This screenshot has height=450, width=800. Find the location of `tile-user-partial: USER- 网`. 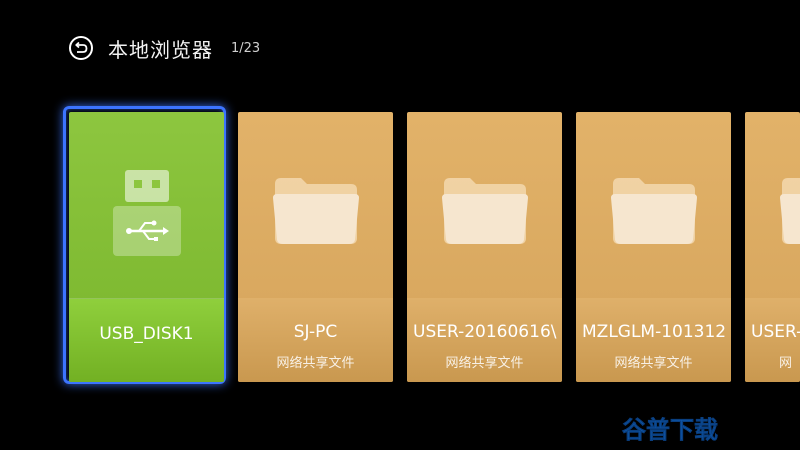

tile-user-partial: USER- 网 is located at coordinates (772, 247).